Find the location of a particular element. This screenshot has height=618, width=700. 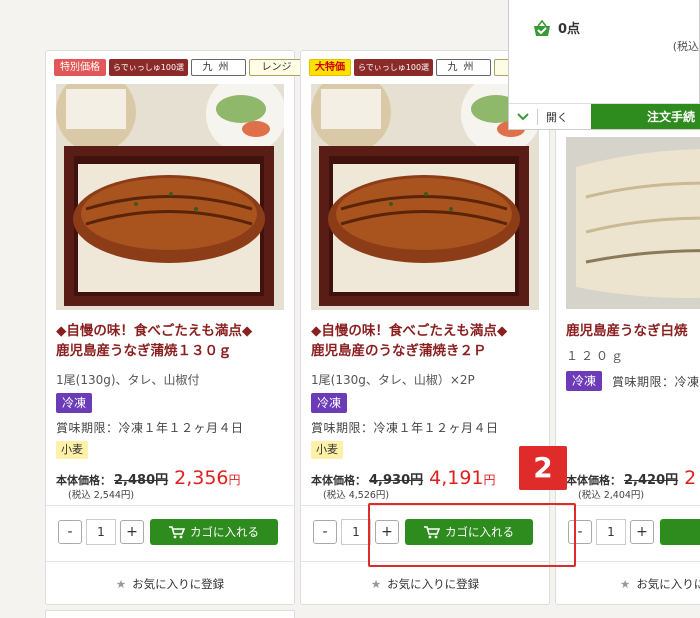

cart-panel-bar: 開く 注文手続 is located at coordinates (604, 116).